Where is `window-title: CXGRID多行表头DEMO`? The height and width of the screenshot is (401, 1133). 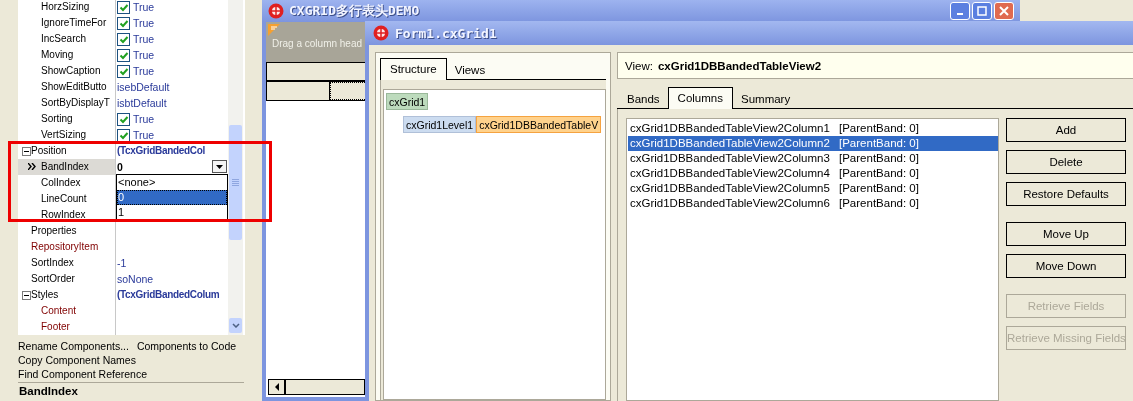
window-title: CXGRID多行表头DEMO is located at coordinates (355, 11).